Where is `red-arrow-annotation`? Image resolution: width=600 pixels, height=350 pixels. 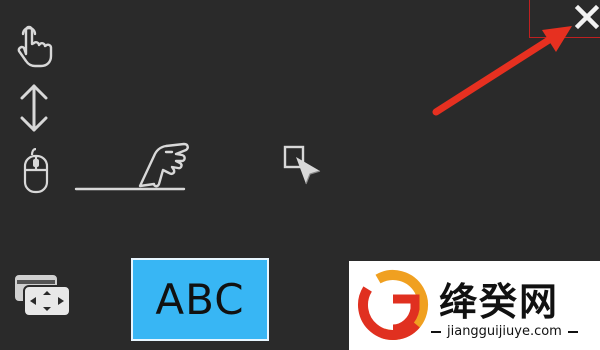 red-arrow-annotation is located at coordinates (502, 71).